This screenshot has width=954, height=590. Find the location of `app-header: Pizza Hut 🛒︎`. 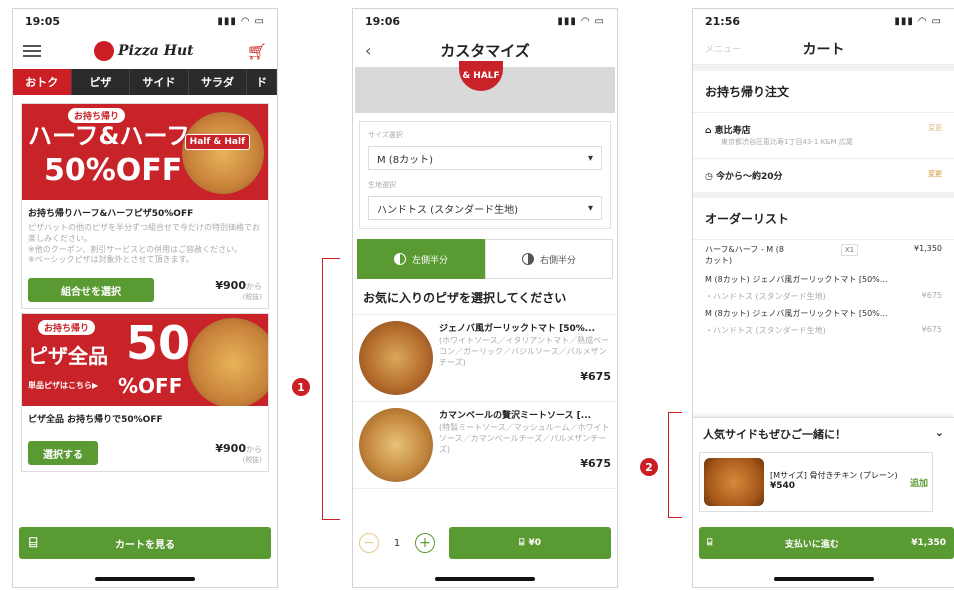

app-header: Pizza Hut 🛒︎ is located at coordinates (145, 51).